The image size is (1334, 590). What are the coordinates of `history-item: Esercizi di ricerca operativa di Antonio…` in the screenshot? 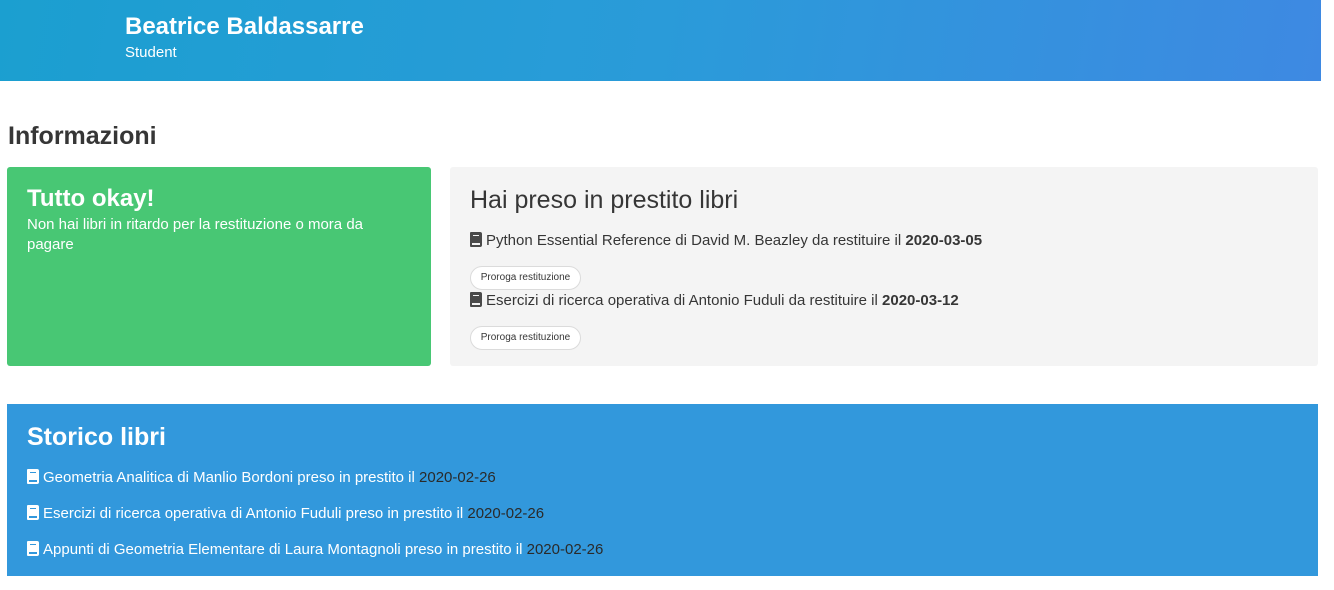 It's located at (285, 514).